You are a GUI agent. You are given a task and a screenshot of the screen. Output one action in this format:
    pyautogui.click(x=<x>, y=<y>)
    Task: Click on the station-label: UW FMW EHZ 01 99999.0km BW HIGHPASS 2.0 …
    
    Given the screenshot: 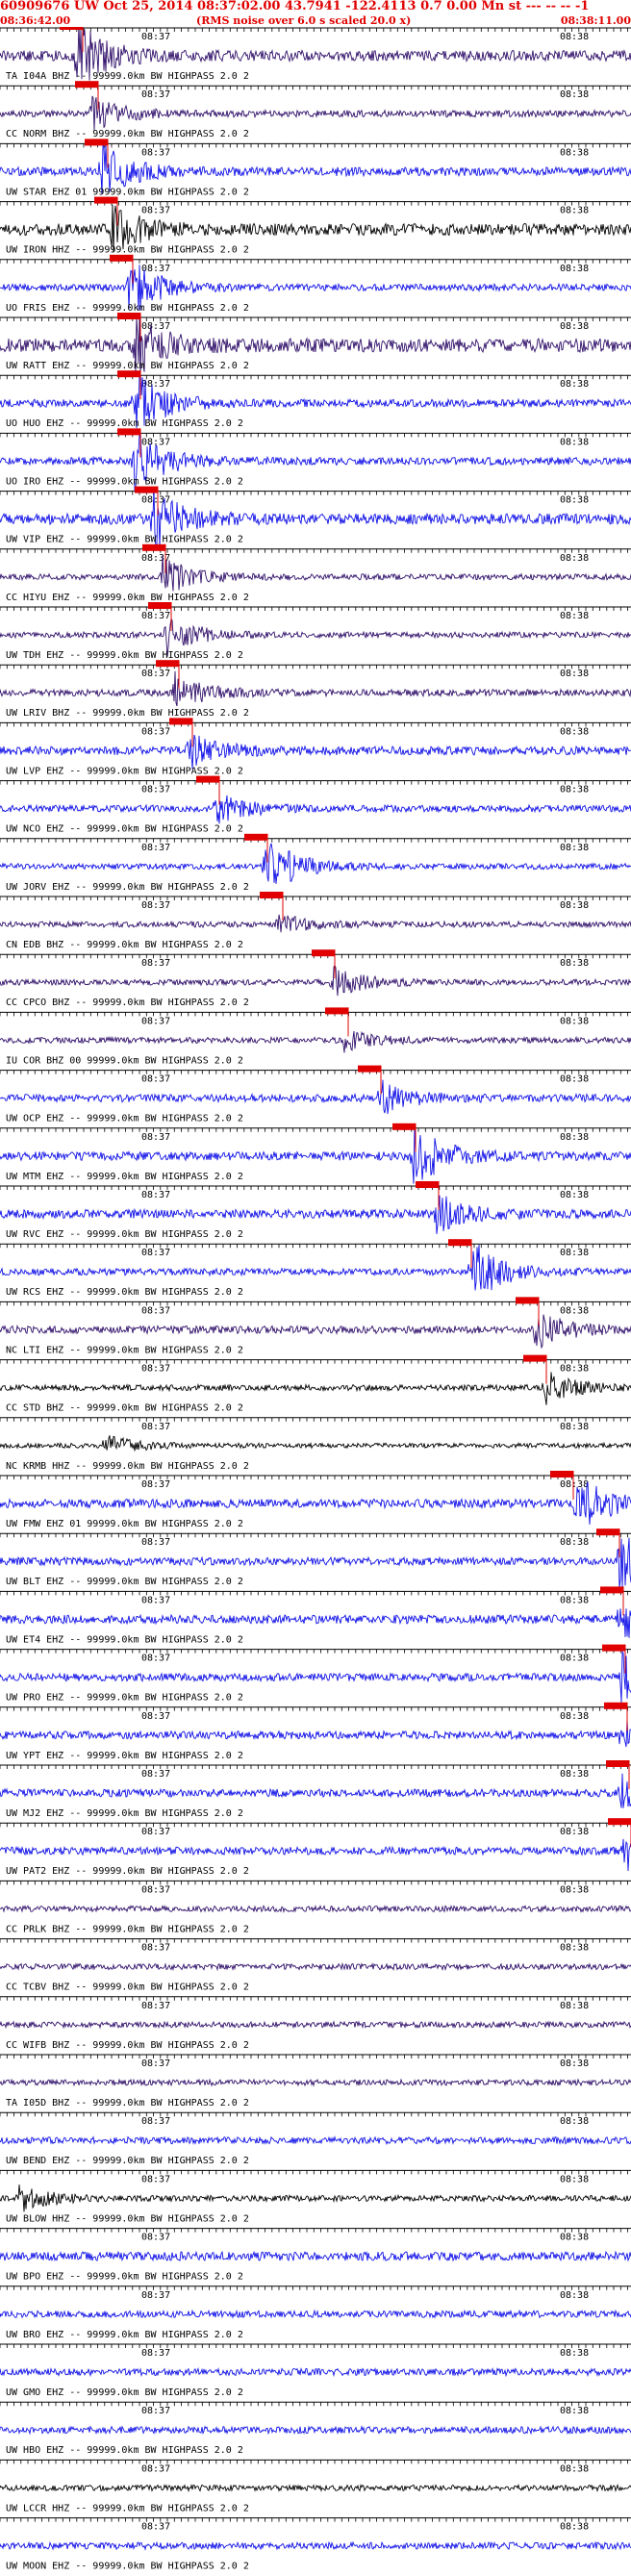 What is the action you would take?
    pyautogui.click(x=124, y=1524)
    